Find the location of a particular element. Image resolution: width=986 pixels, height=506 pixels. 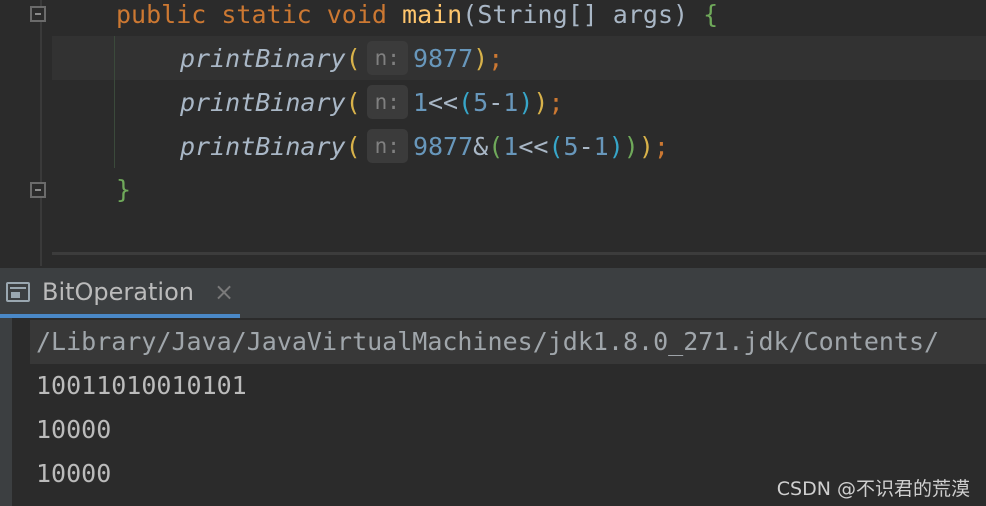

code-line-main-signature: public static void main(String[] args) { is located at coordinates (417, 17).